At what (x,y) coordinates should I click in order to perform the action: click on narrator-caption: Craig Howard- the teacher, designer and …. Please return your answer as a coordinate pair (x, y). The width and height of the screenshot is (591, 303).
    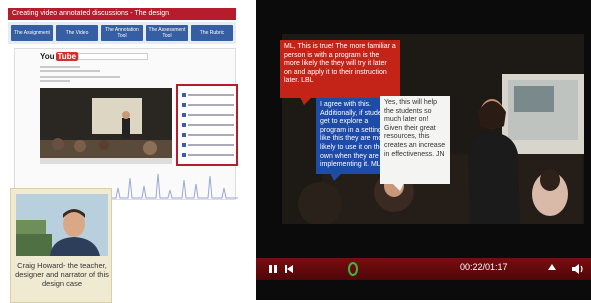
    Looking at the image, I should click on (62, 274).